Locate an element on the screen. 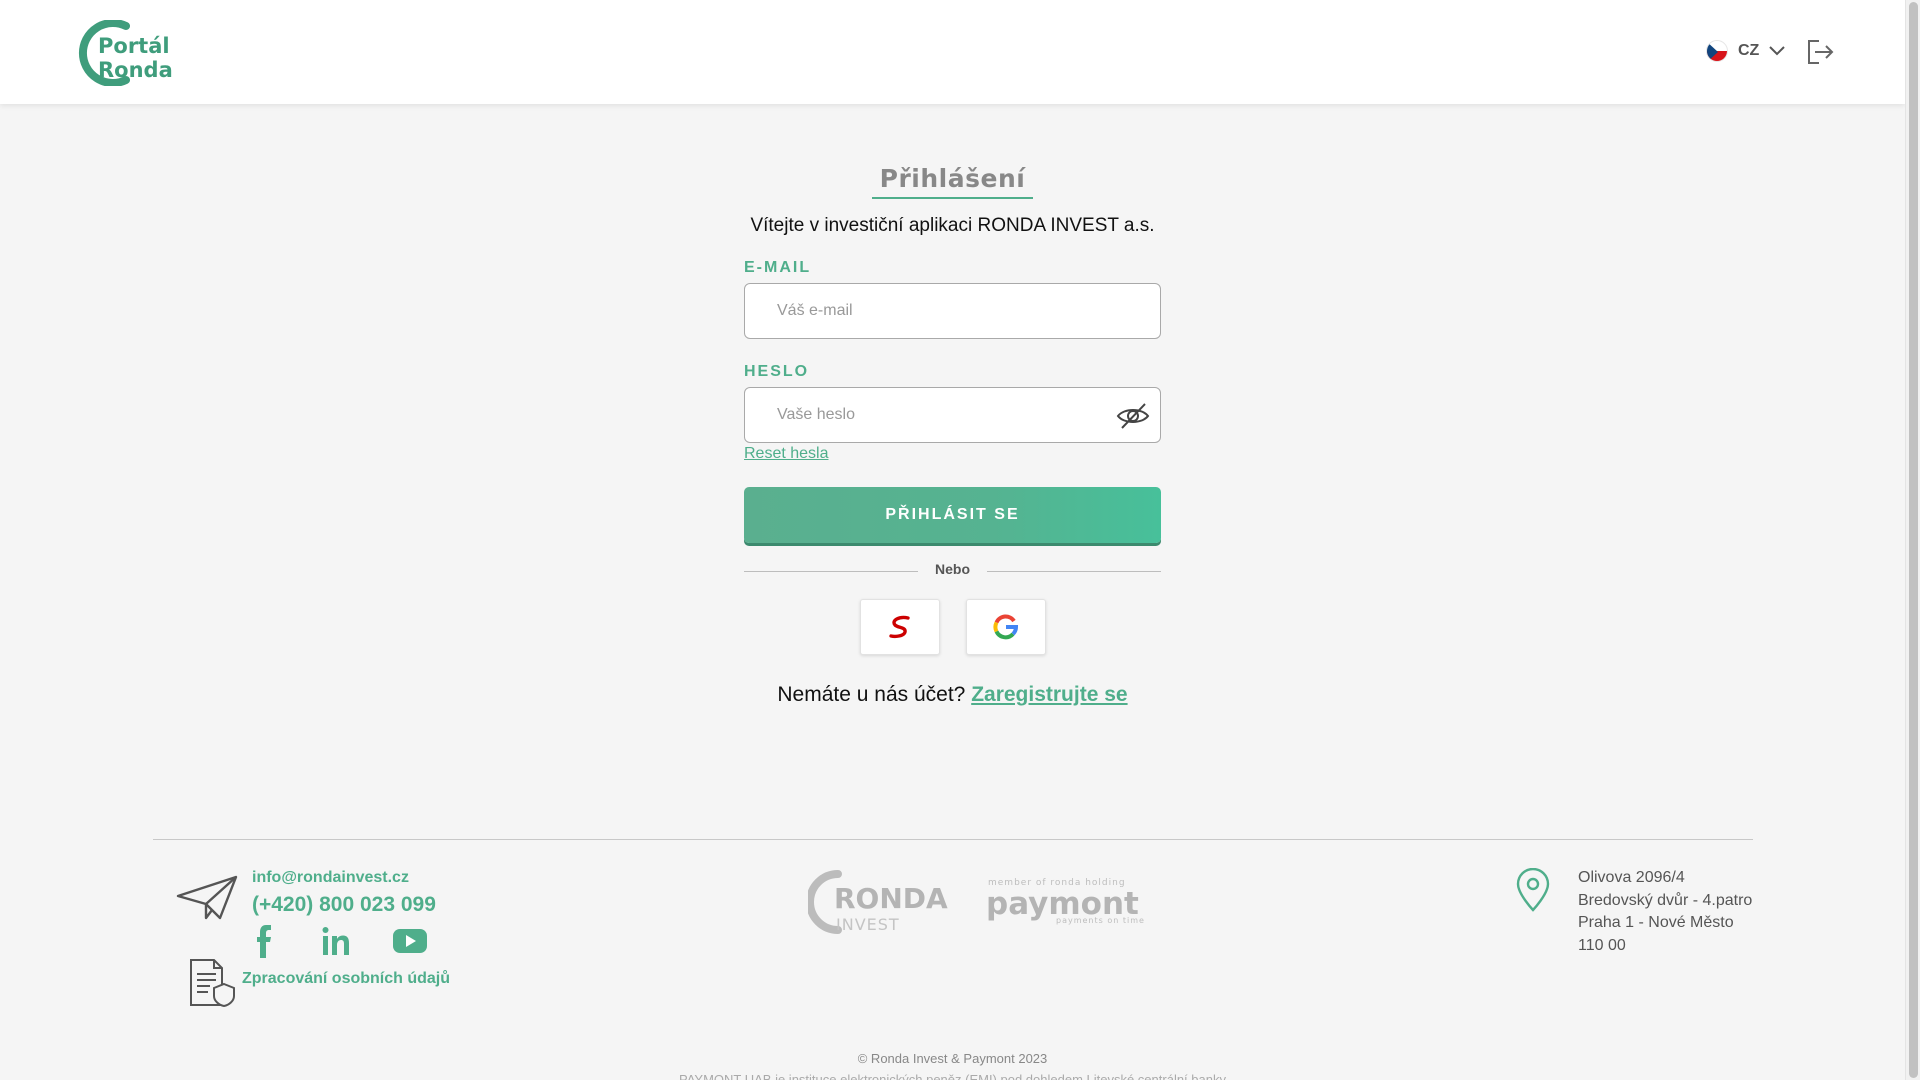 The width and height of the screenshot is (1920, 1080). email-field-box is located at coordinates (952, 311).